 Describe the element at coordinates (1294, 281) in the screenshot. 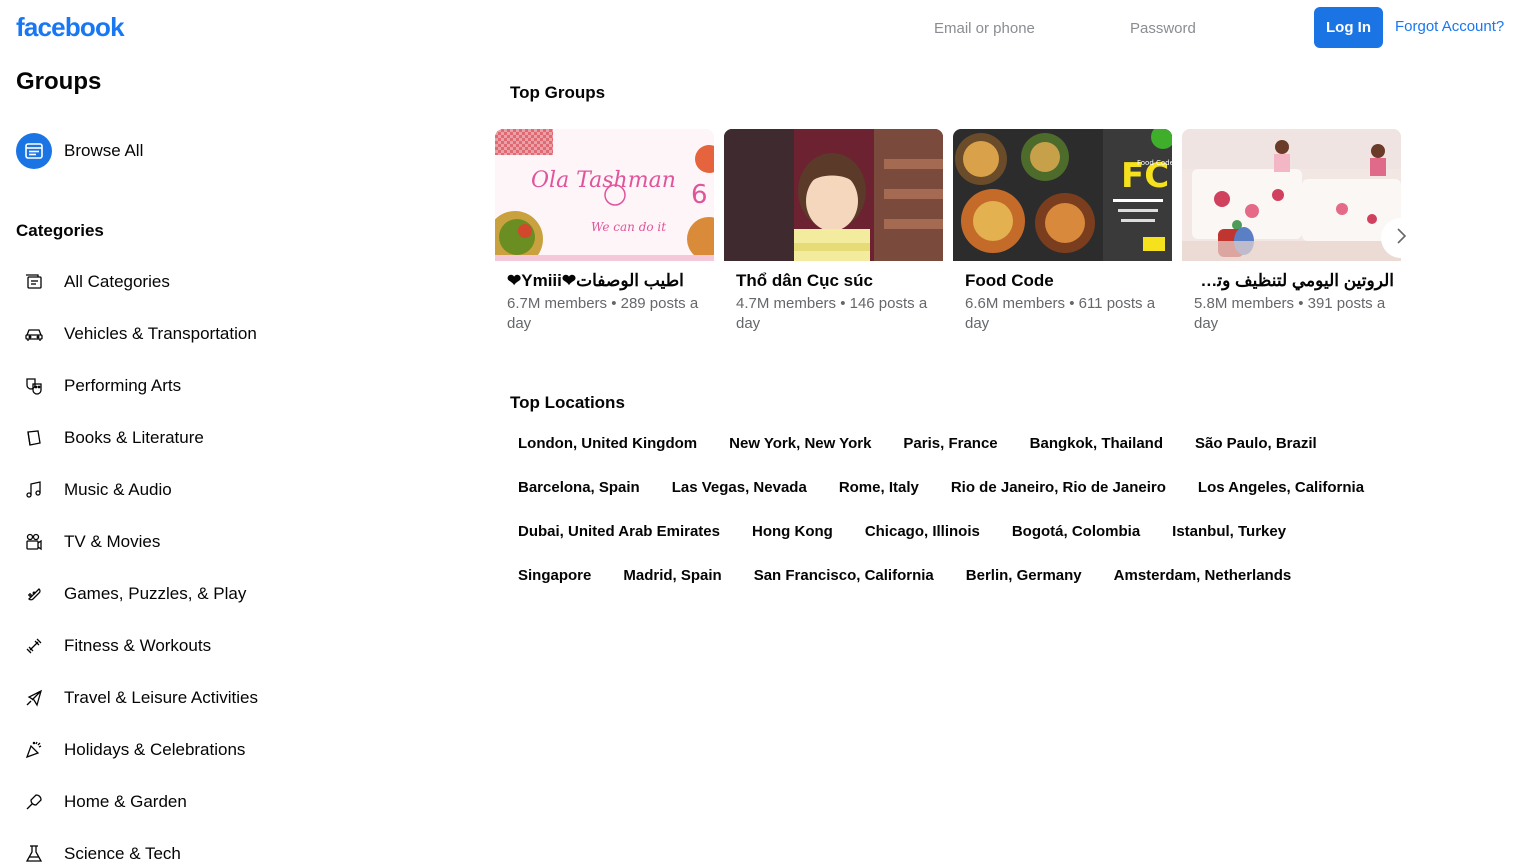

I see `group-name: الروتين اليومي لتنظيف وترتيب المنزل` at that location.